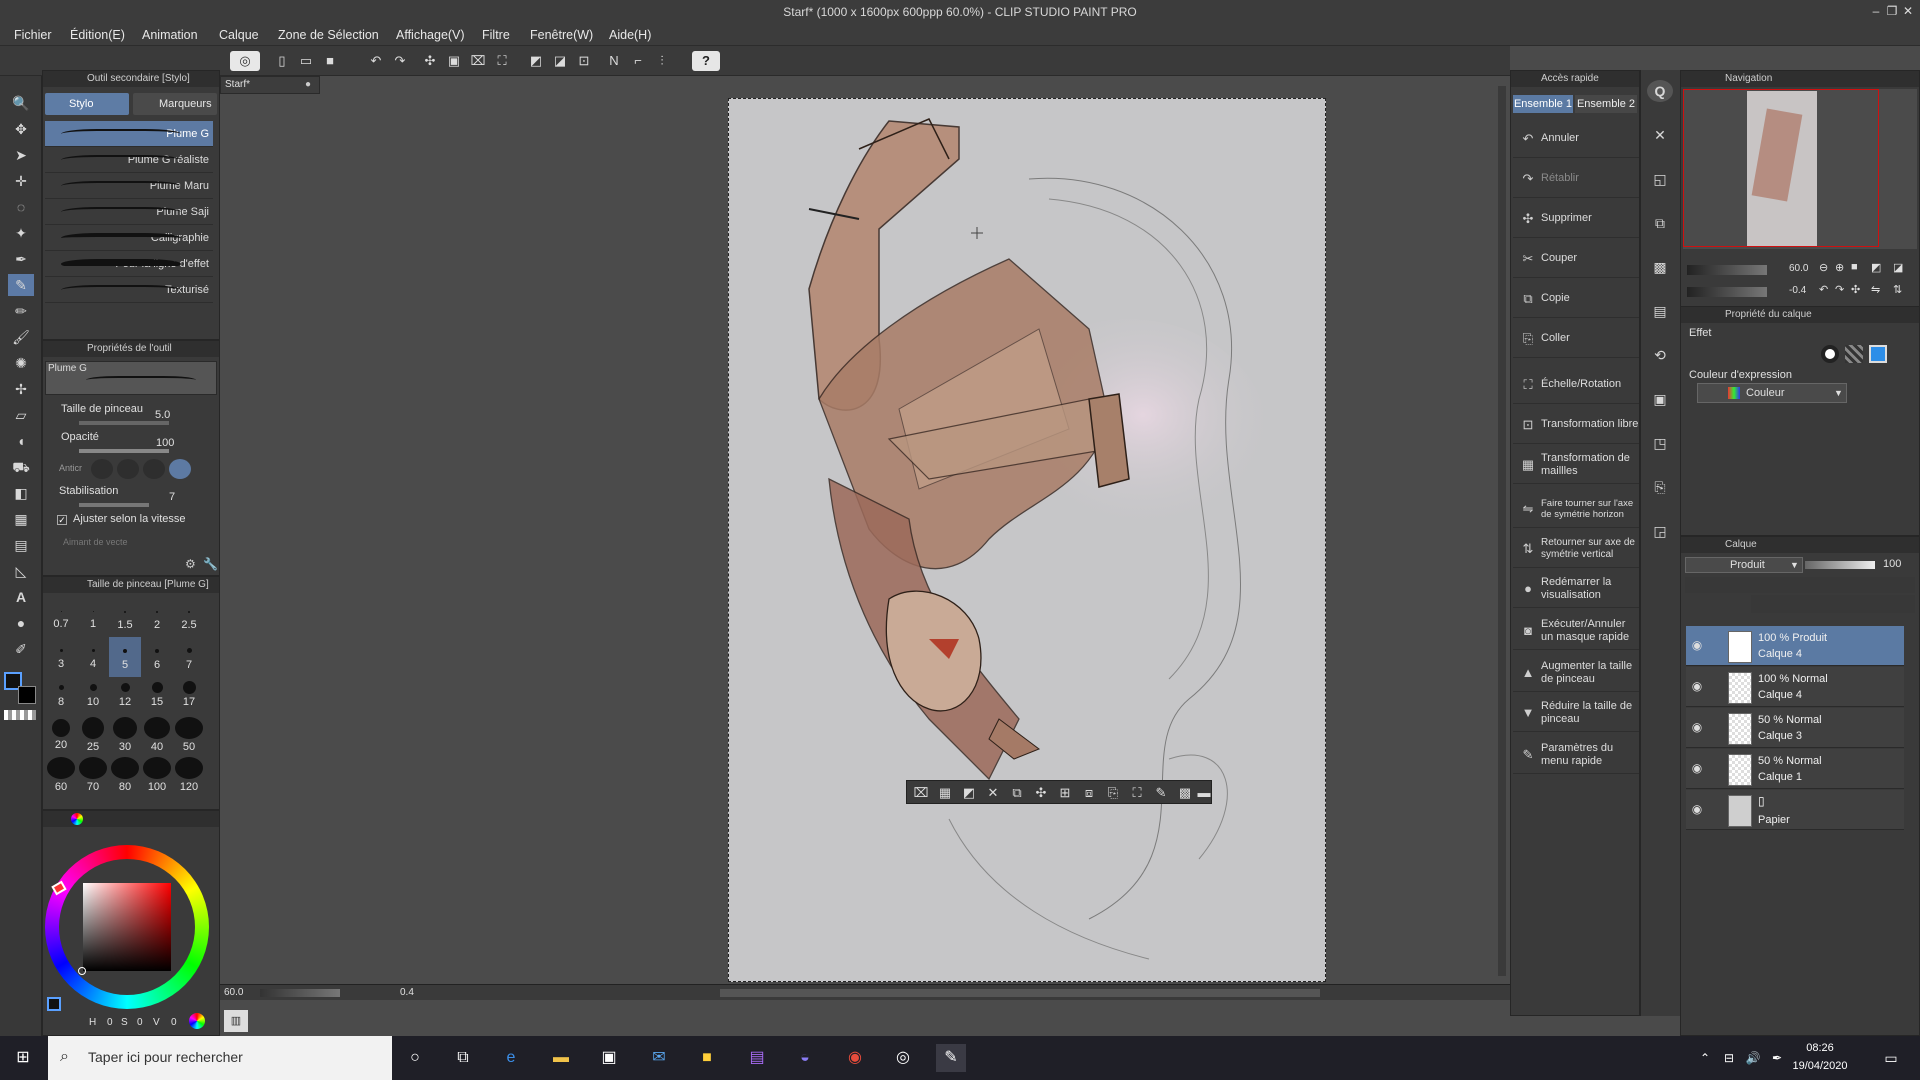 This screenshot has width=1920, height=1080. I want to click on angle-value: 0.4, so click(407, 992).